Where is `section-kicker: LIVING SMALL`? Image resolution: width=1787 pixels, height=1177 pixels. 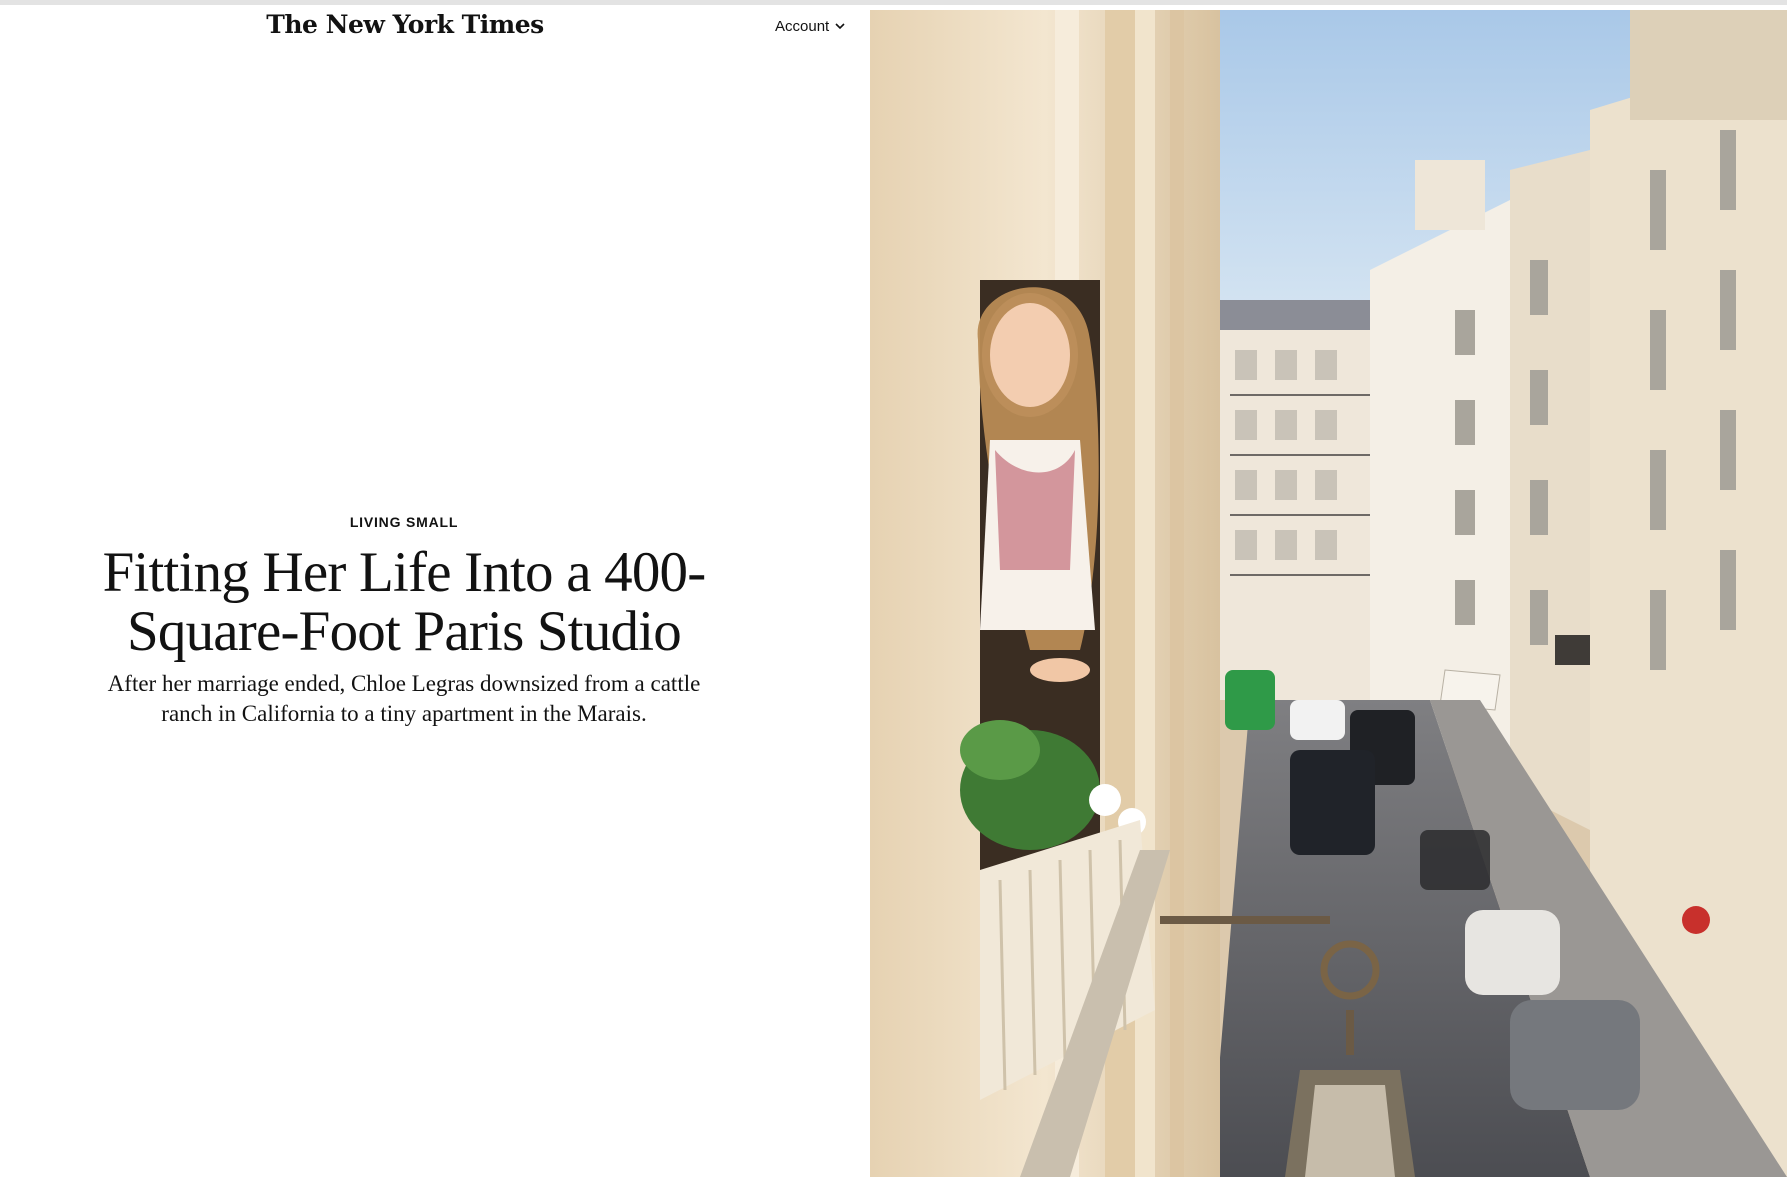
section-kicker: LIVING SMALL is located at coordinates (404, 522).